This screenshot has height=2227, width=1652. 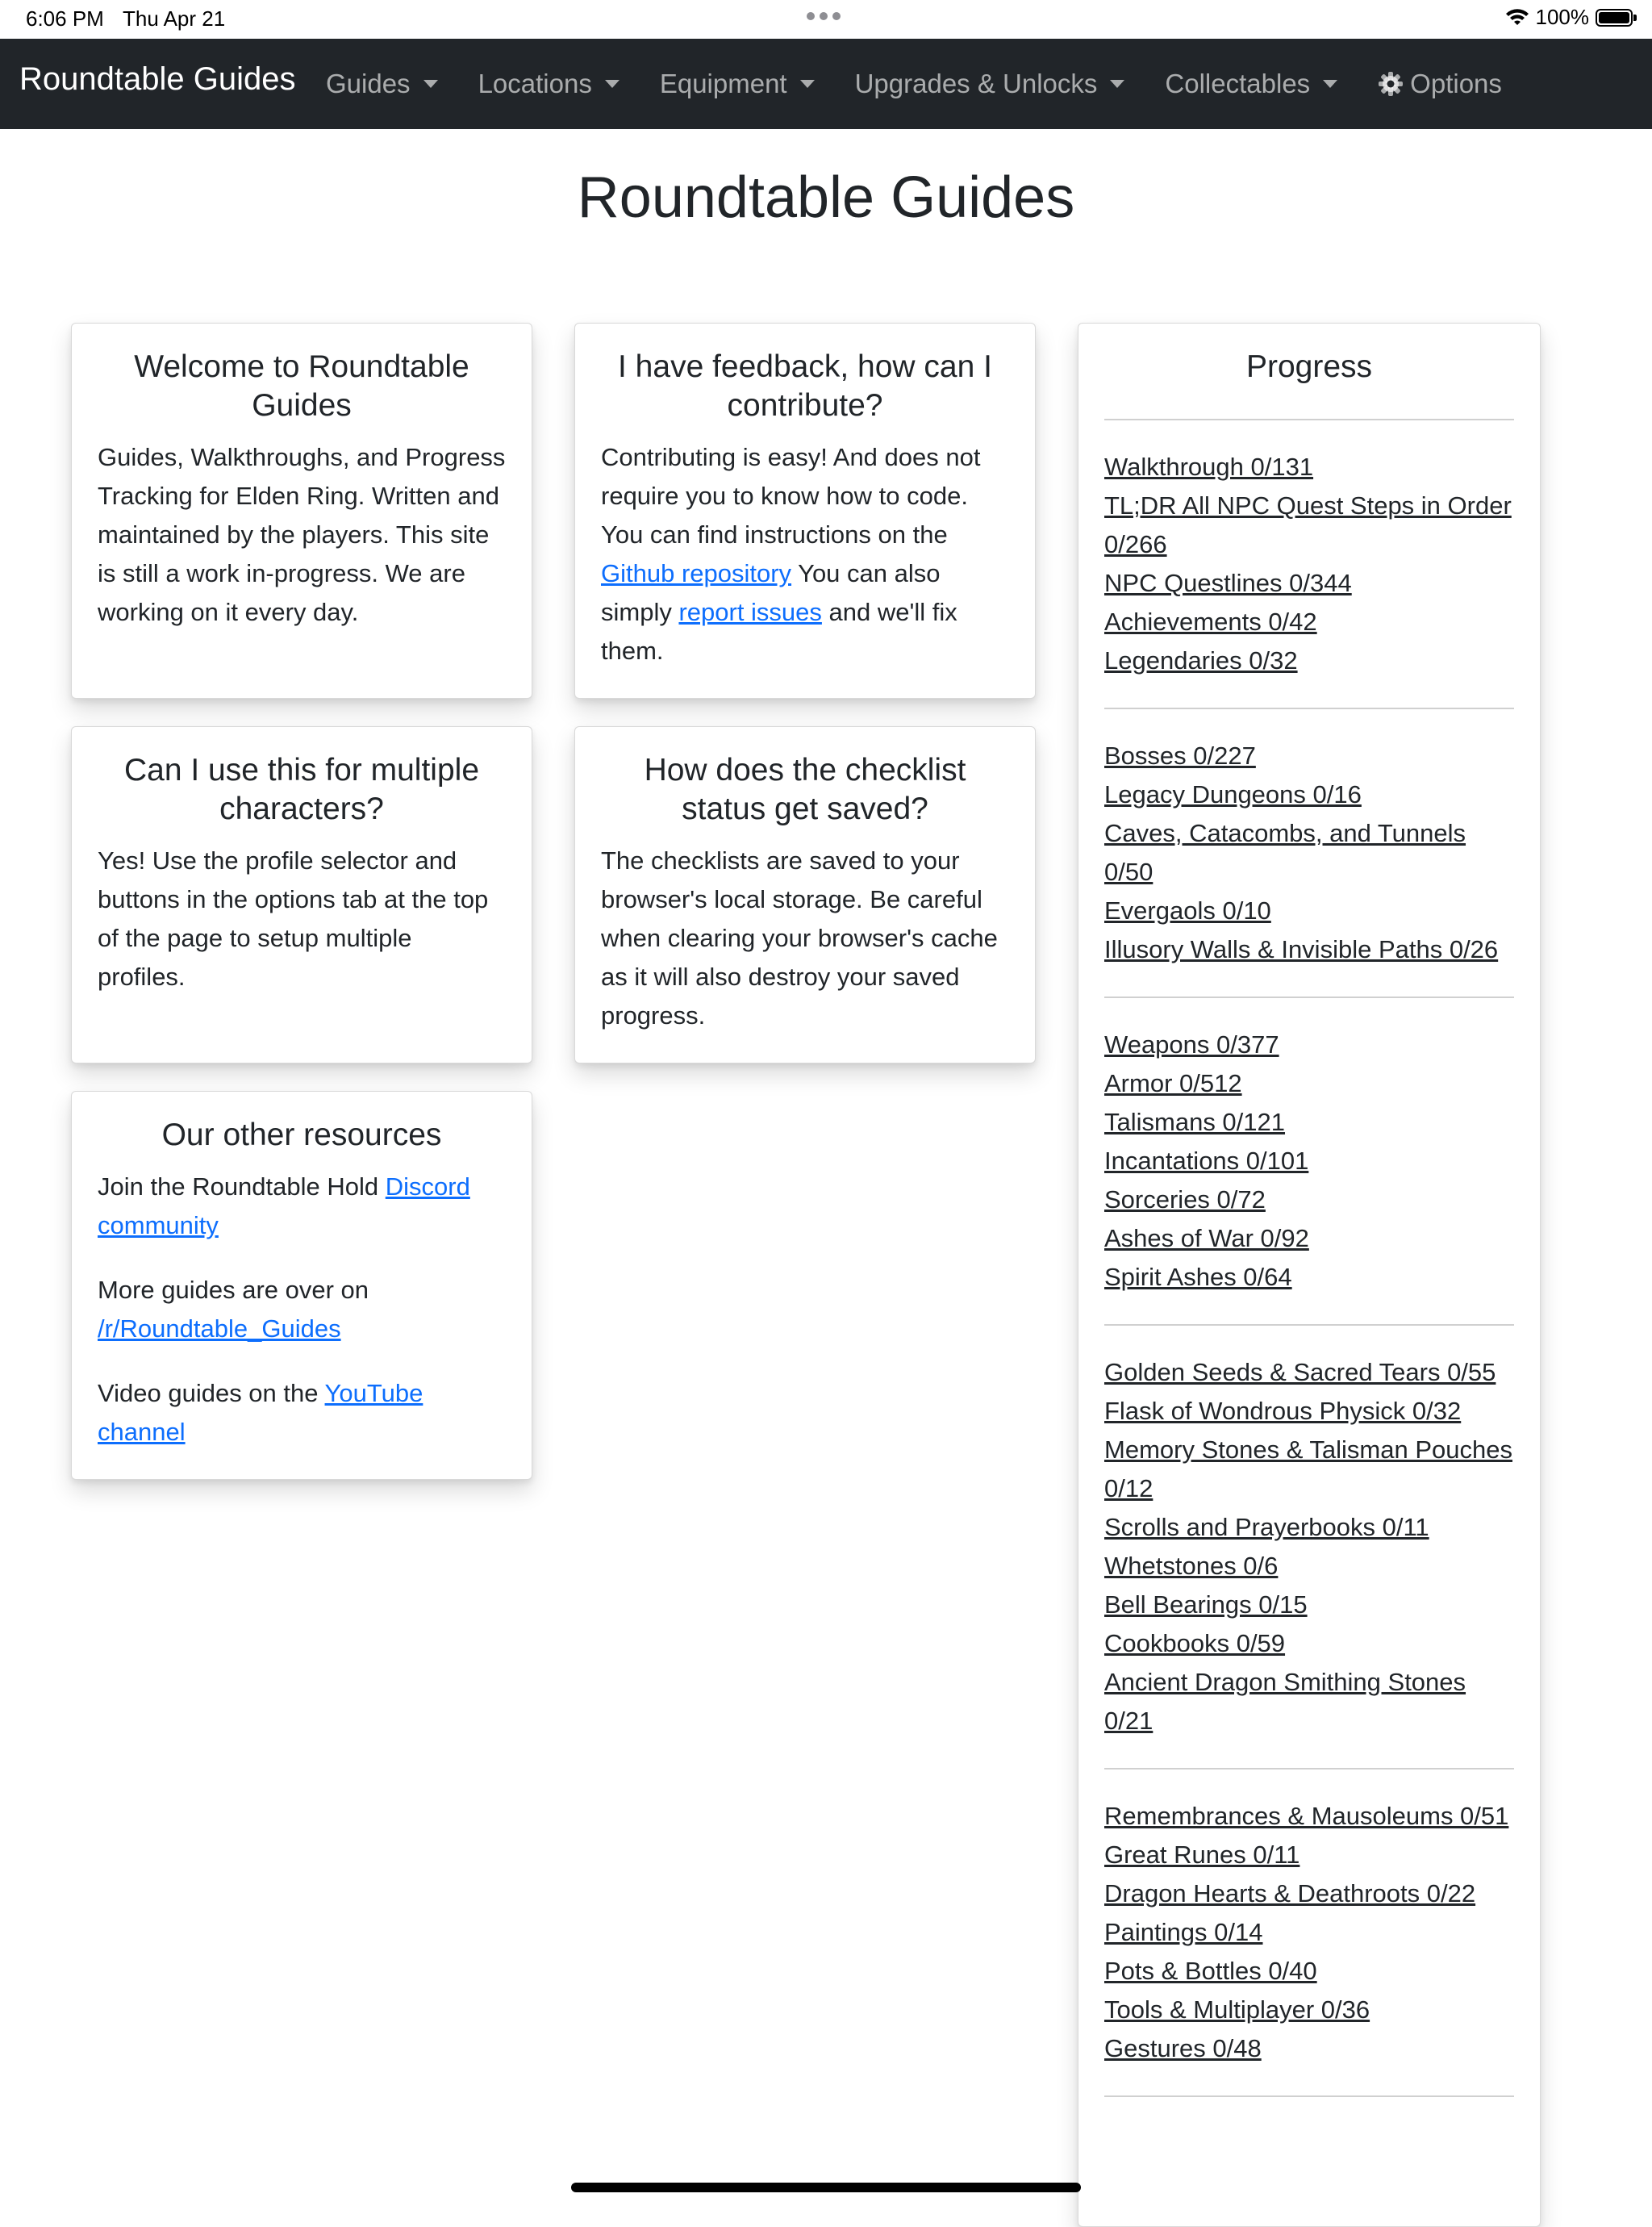 I want to click on progress-link: Illusory Walls & Invisible Paths 0/26, so click(x=1309, y=949).